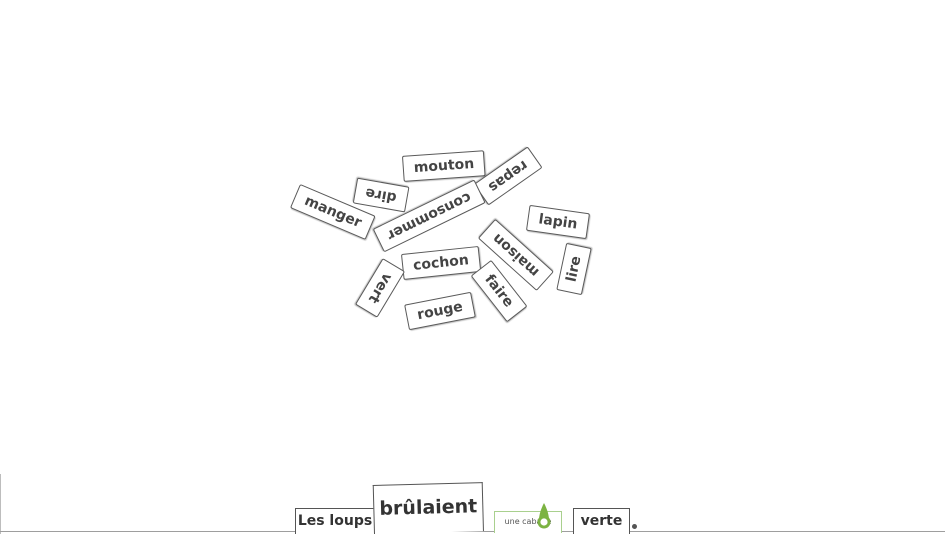  I want to click on sentence-word-verb: brûlaient, so click(428, 508).